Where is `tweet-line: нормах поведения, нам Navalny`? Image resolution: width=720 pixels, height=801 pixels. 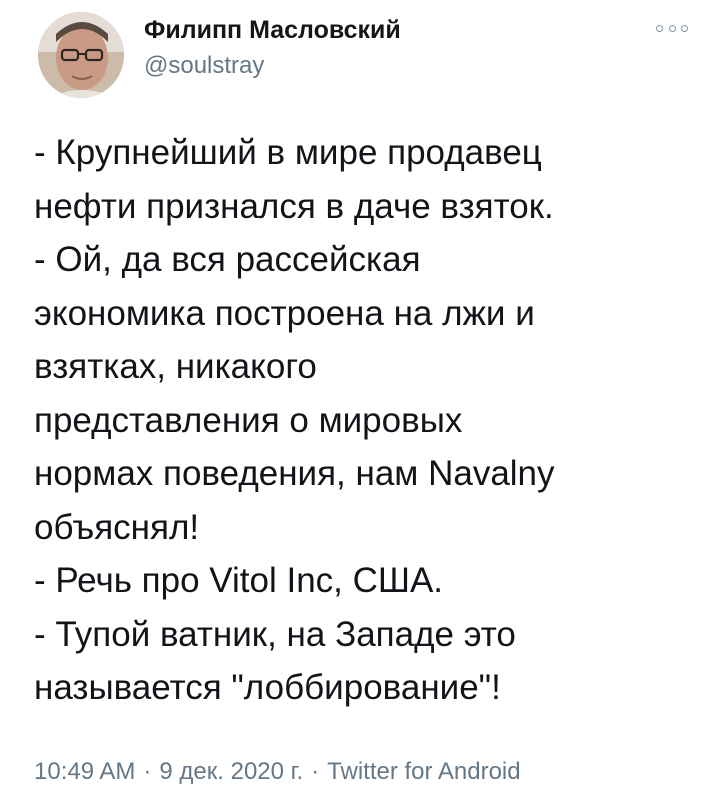 tweet-line: нормах поведения, нам Navalny is located at coordinates (294, 473).